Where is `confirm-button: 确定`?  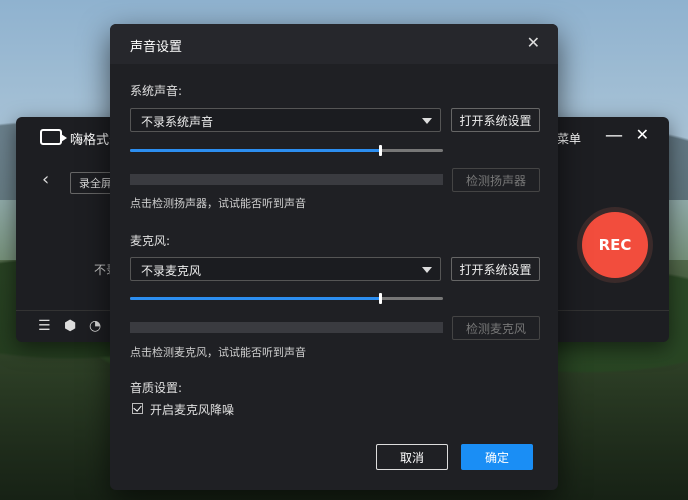 confirm-button: 确定 is located at coordinates (497, 457).